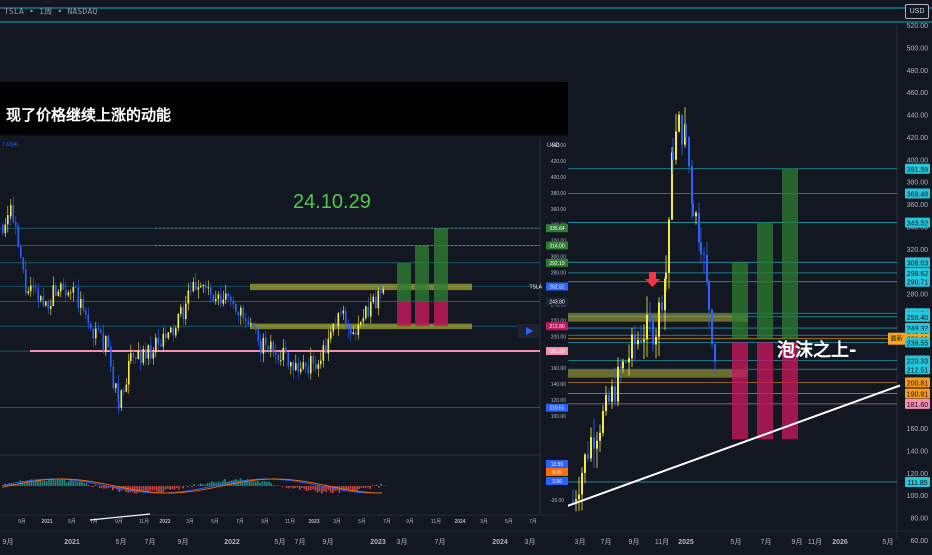 The height and width of the screenshot is (555, 932). I want to click on inset-price-tag-label: 110.51, so click(557, 409).